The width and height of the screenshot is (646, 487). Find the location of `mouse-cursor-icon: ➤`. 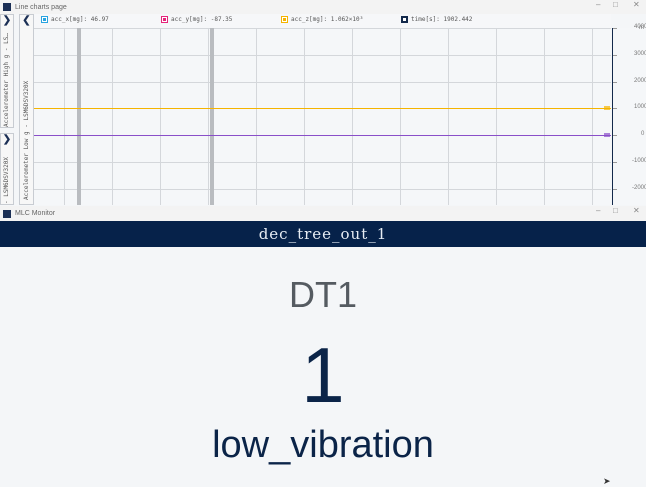

mouse-cursor-icon: ➤ is located at coordinates (607, 481).